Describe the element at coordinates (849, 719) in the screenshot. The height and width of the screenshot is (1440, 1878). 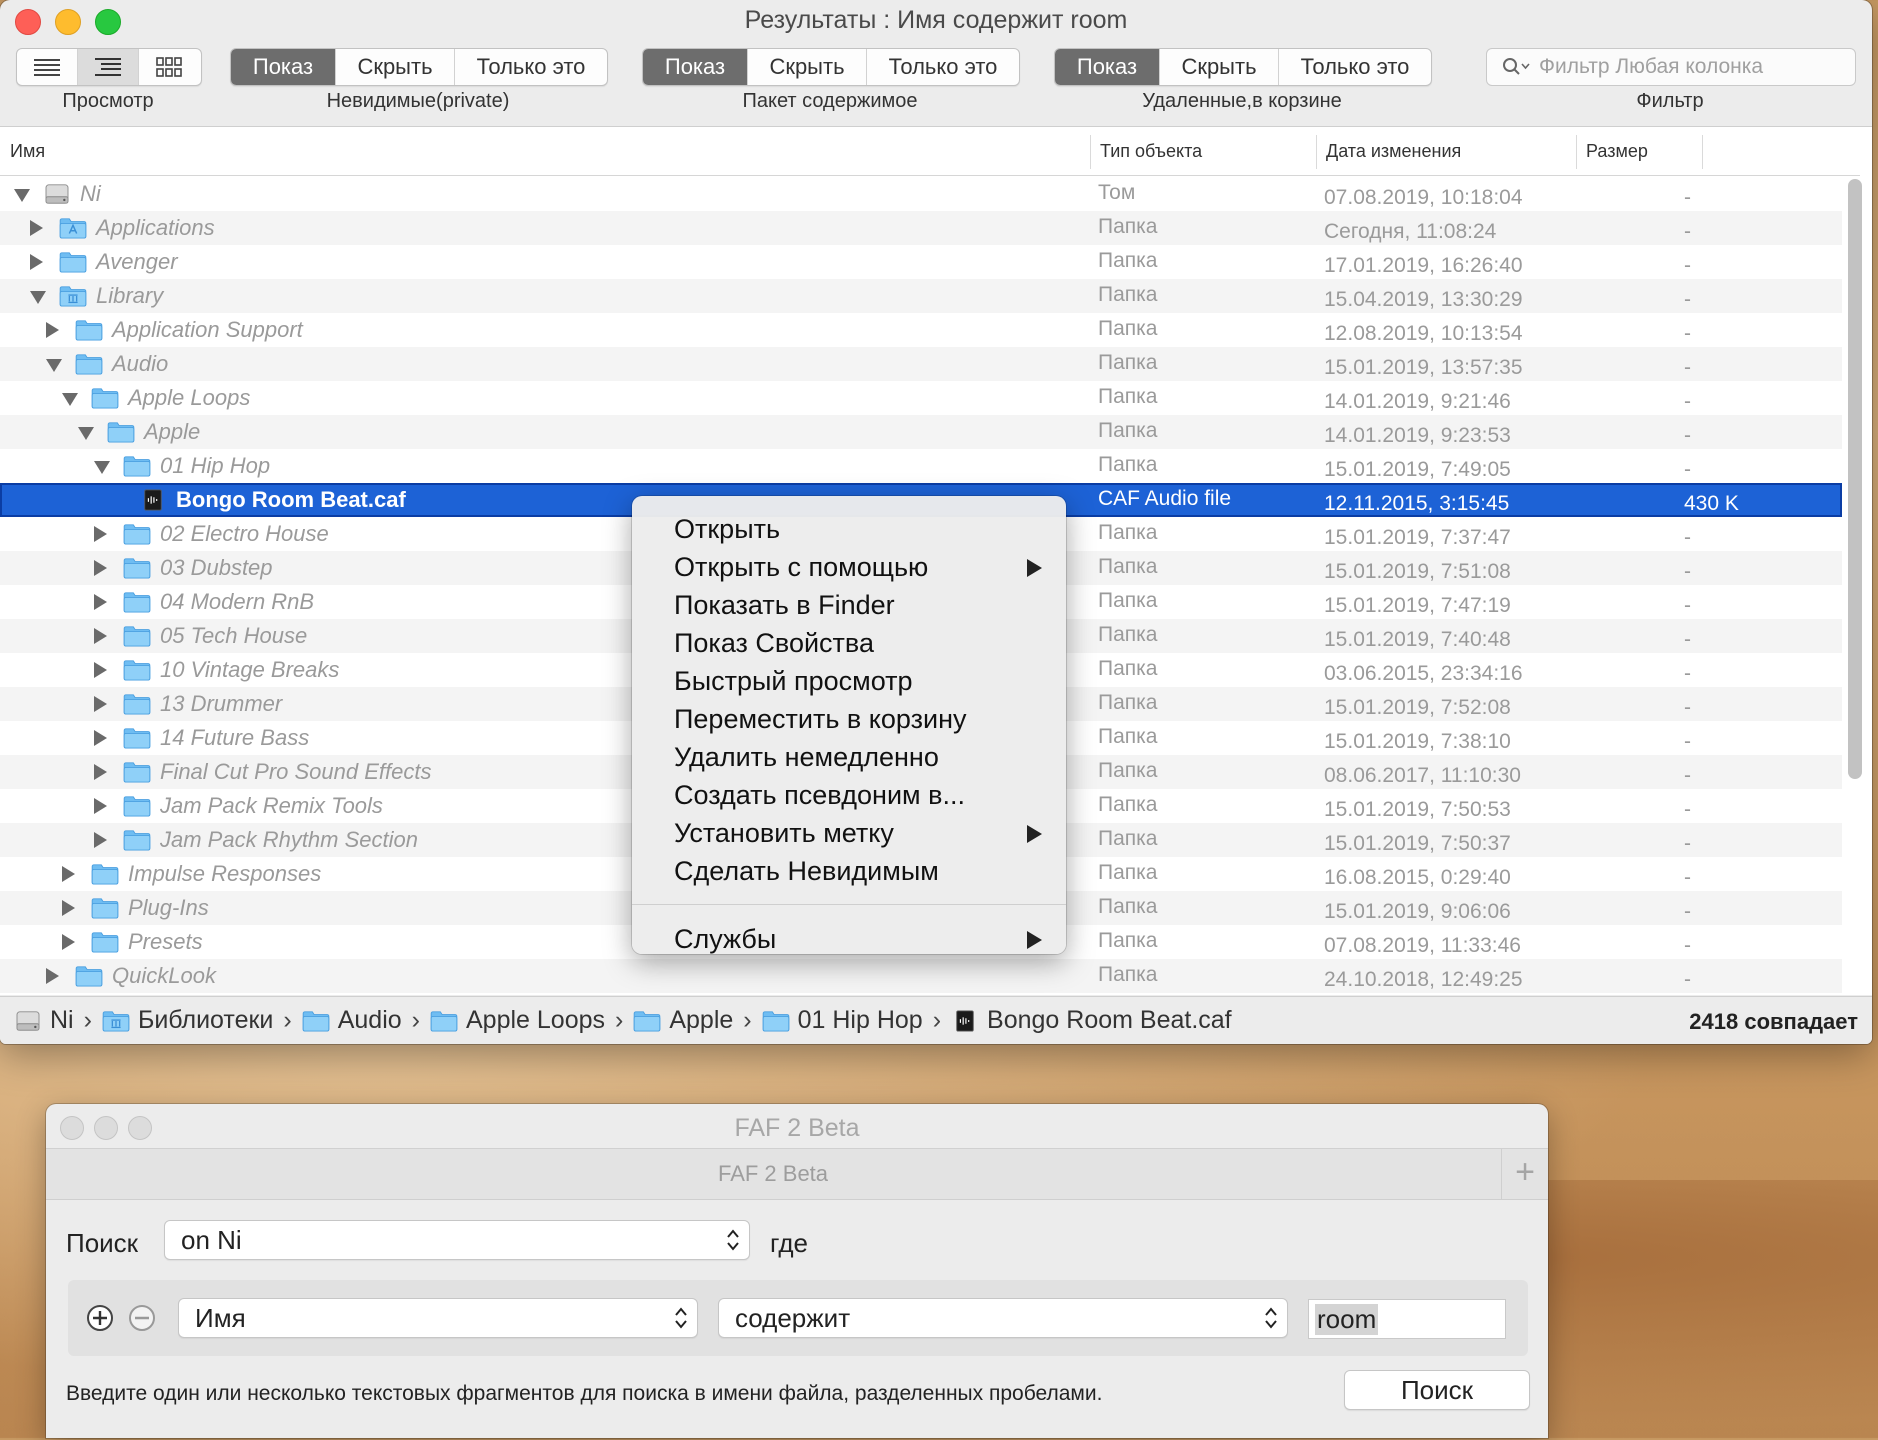
I see `context-menu-item: Переместить в корзину` at that location.